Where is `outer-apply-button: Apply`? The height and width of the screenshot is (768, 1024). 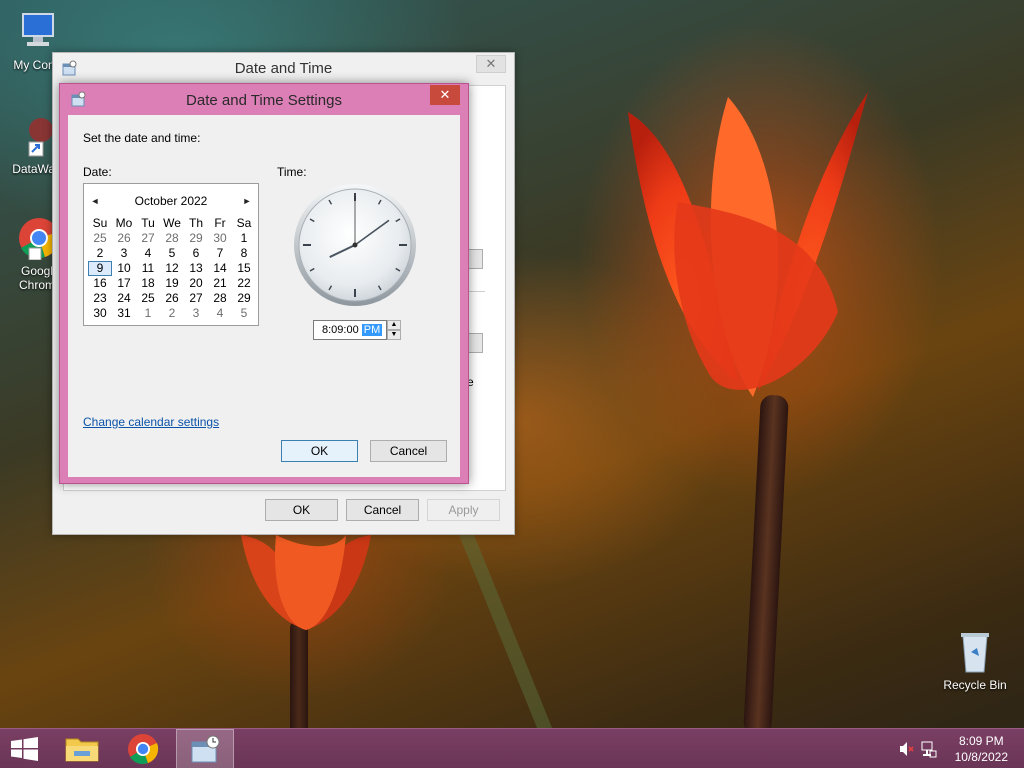
outer-apply-button: Apply is located at coordinates (463, 510).